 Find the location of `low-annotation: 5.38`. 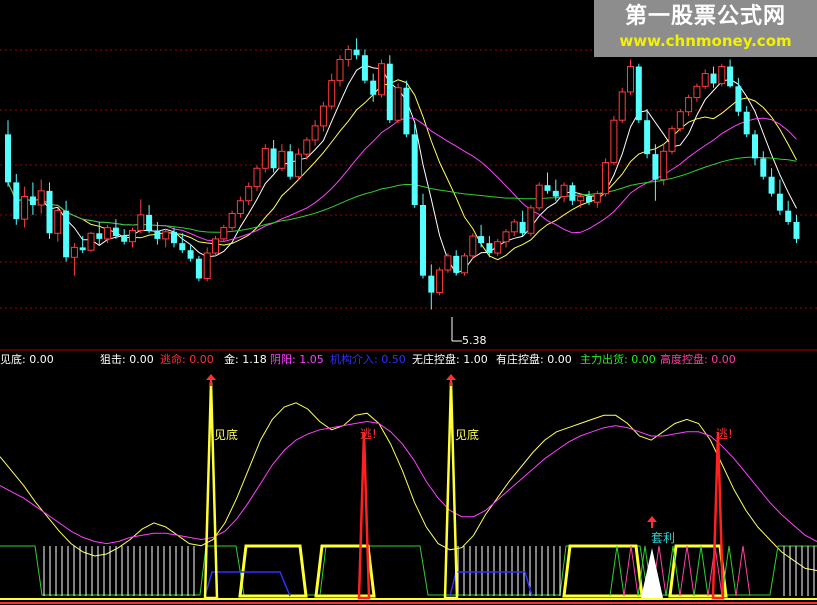

low-annotation: 5.38 is located at coordinates (469, 332).